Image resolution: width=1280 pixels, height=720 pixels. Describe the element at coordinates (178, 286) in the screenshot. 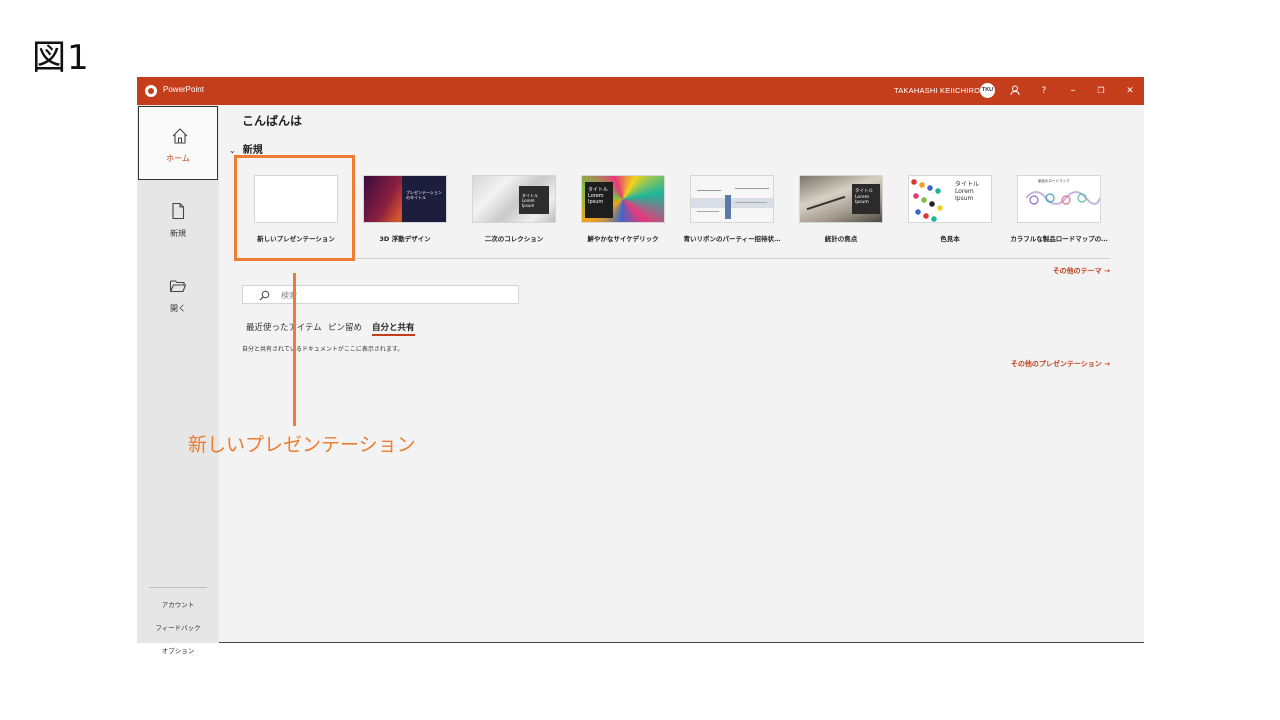

I see `folder-open-icon` at that location.